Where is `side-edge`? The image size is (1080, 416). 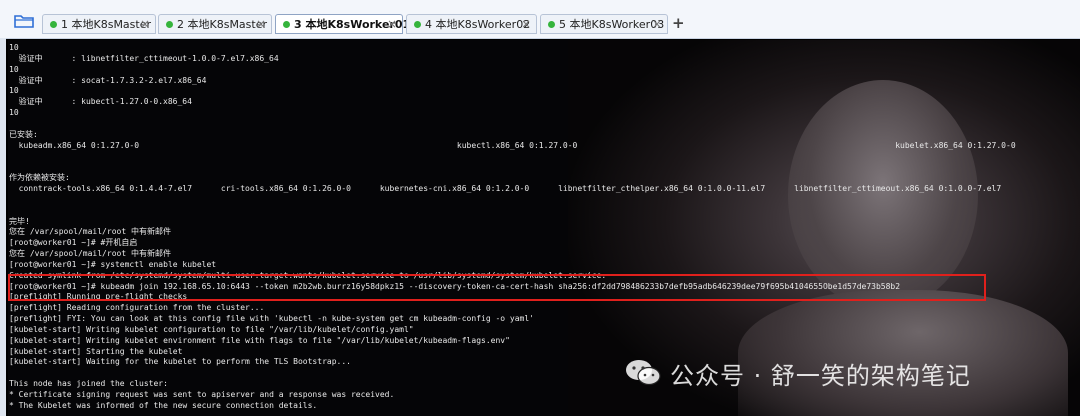
side-edge is located at coordinates (3, 227).